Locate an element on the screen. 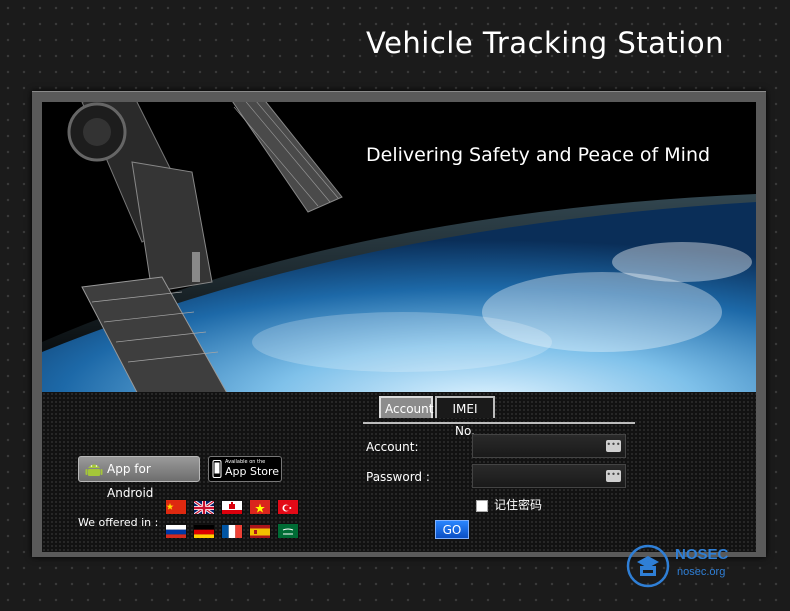  china-flag is located at coordinates (176, 507).